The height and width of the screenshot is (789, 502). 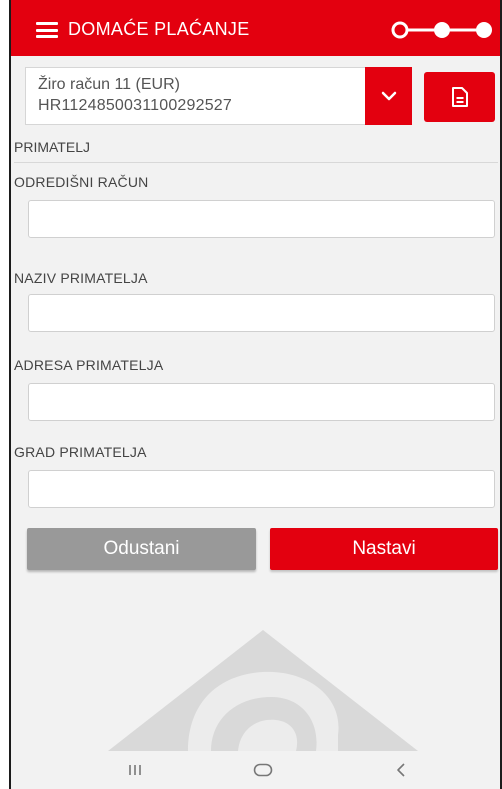 I want to click on home-icon, so click(x=263, y=770).